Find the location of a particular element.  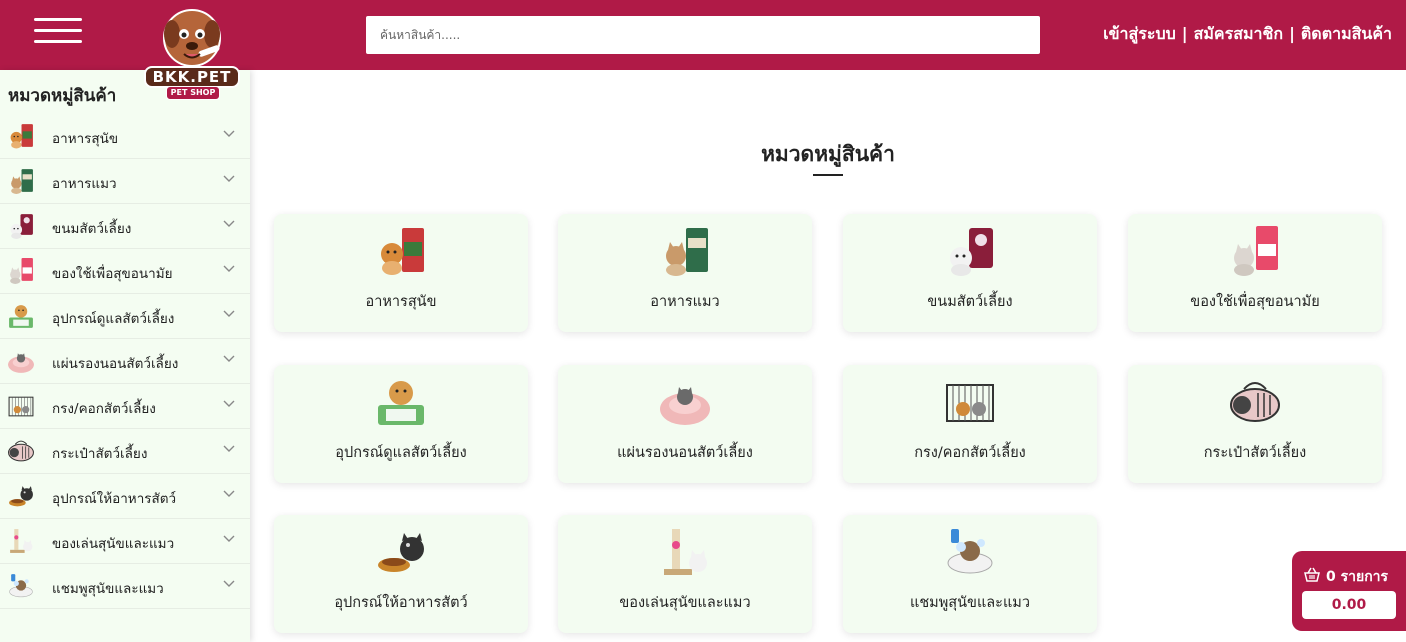

sidebar-item-label: อุปกรณ์ดูแลสัตว์เลี้ยง is located at coordinates (113, 319).